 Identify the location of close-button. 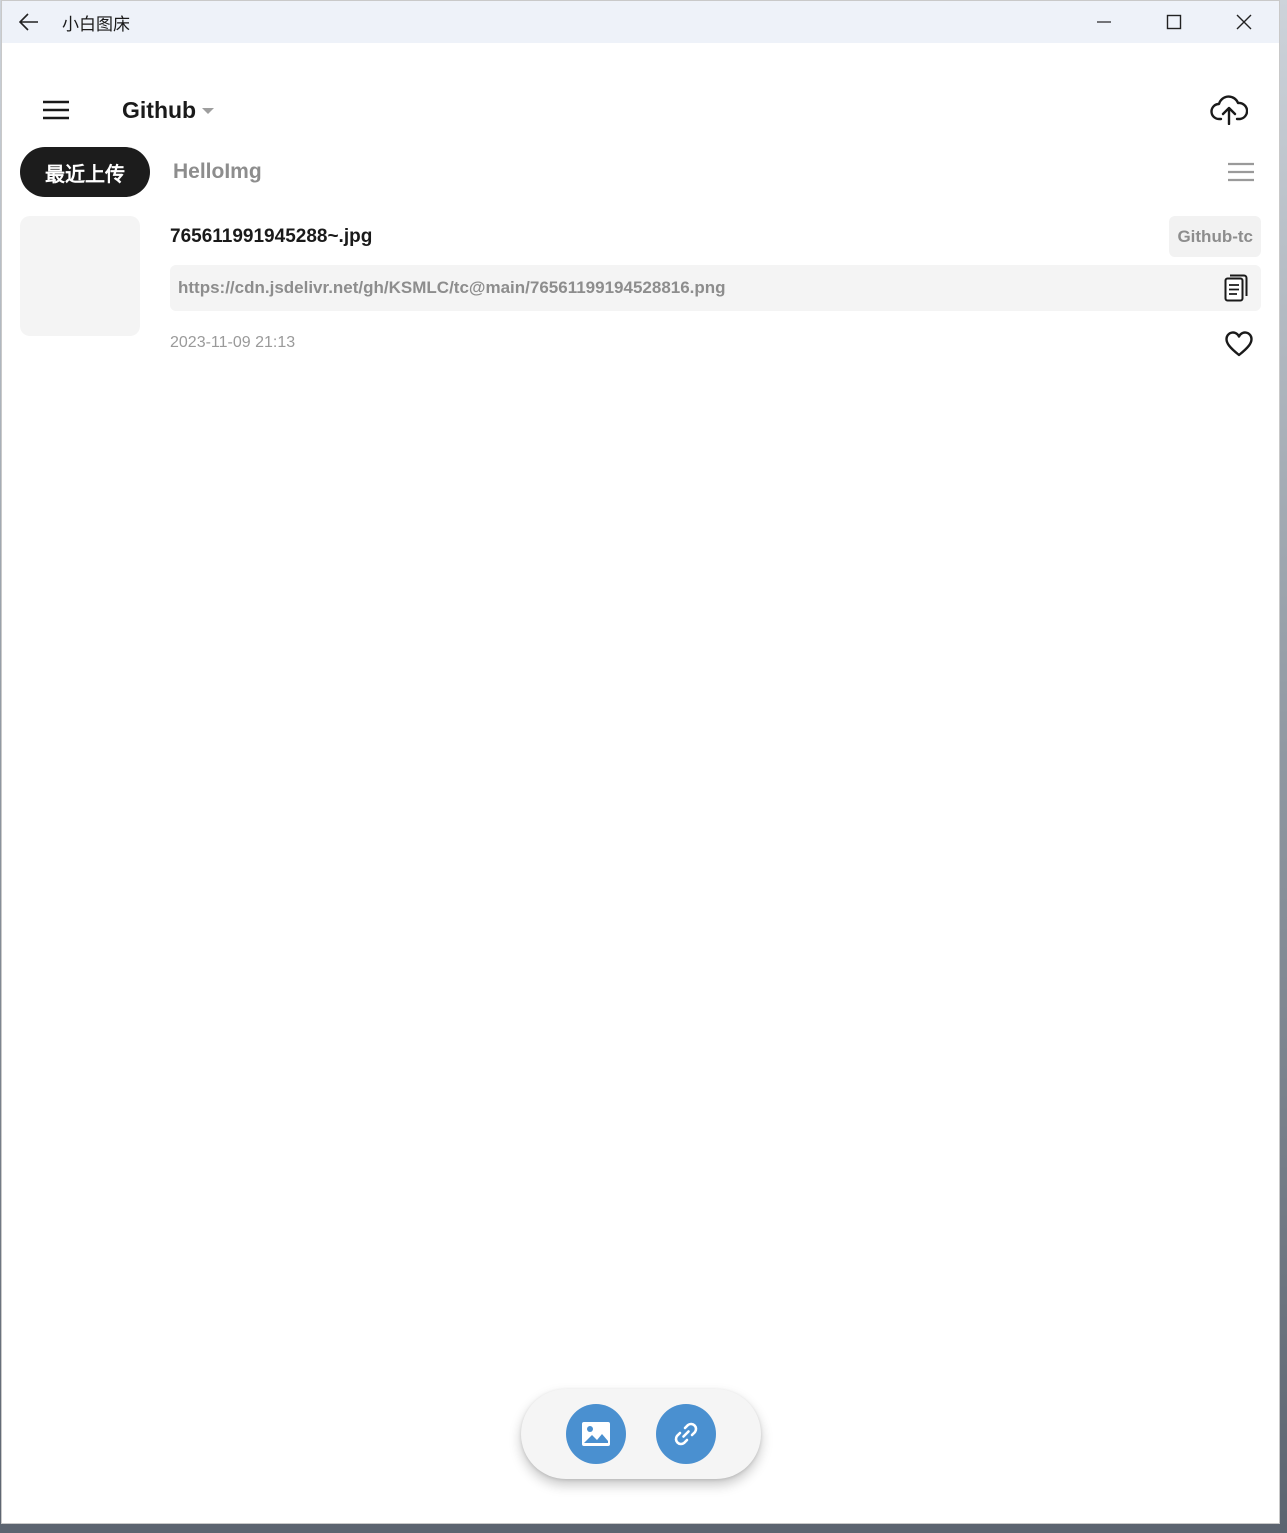
(1244, 22).